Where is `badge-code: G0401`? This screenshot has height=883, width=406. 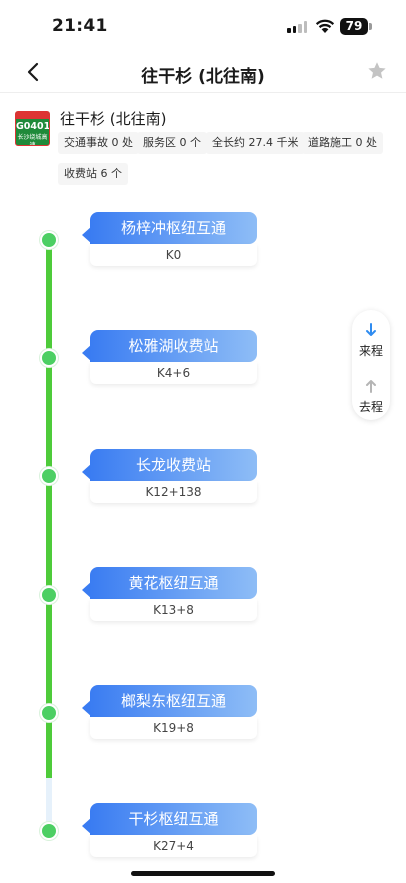 badge-code: G0401 is located at coordinates (33, 126).